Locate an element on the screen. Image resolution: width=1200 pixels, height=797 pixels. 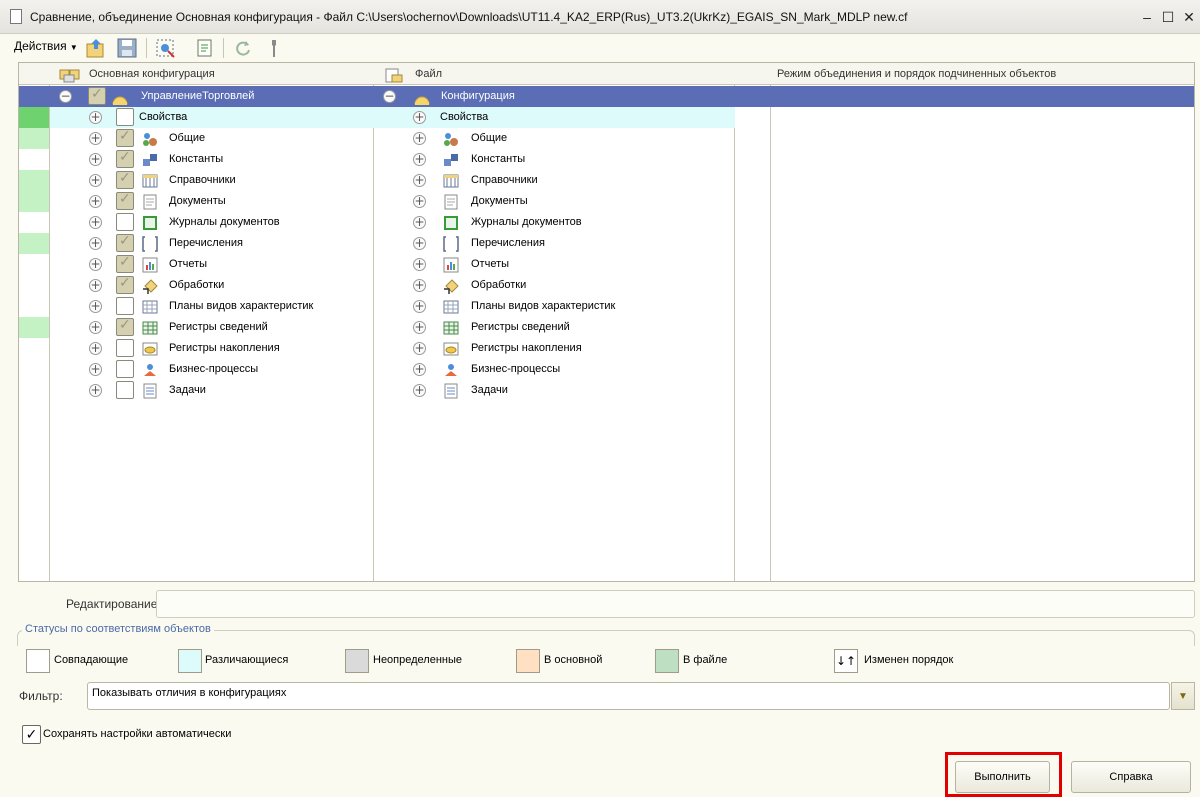
compare-filter-icon is located at coordinates (165, 48).